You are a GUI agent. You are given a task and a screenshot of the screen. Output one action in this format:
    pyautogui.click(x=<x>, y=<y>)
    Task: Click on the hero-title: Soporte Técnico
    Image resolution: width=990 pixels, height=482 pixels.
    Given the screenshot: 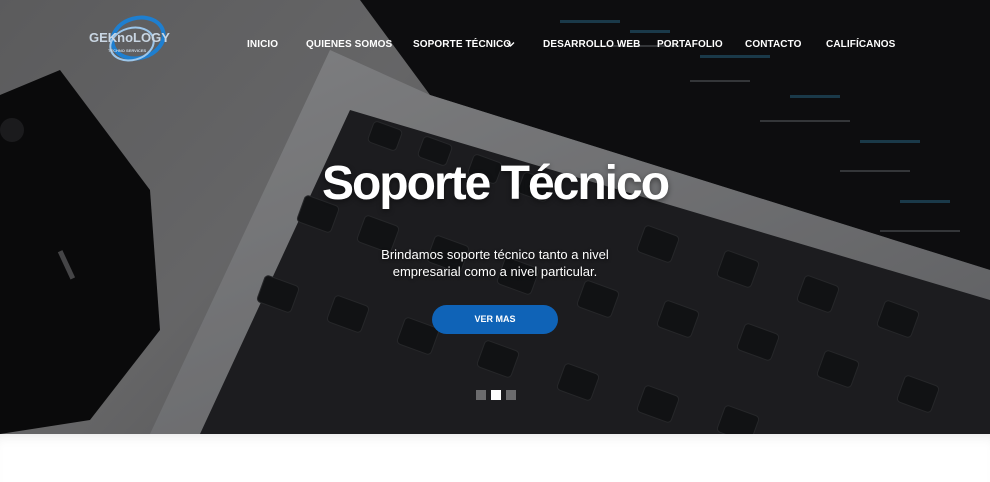 What is the action you would take?
    pyautogui.click(x=495, y=183)
    